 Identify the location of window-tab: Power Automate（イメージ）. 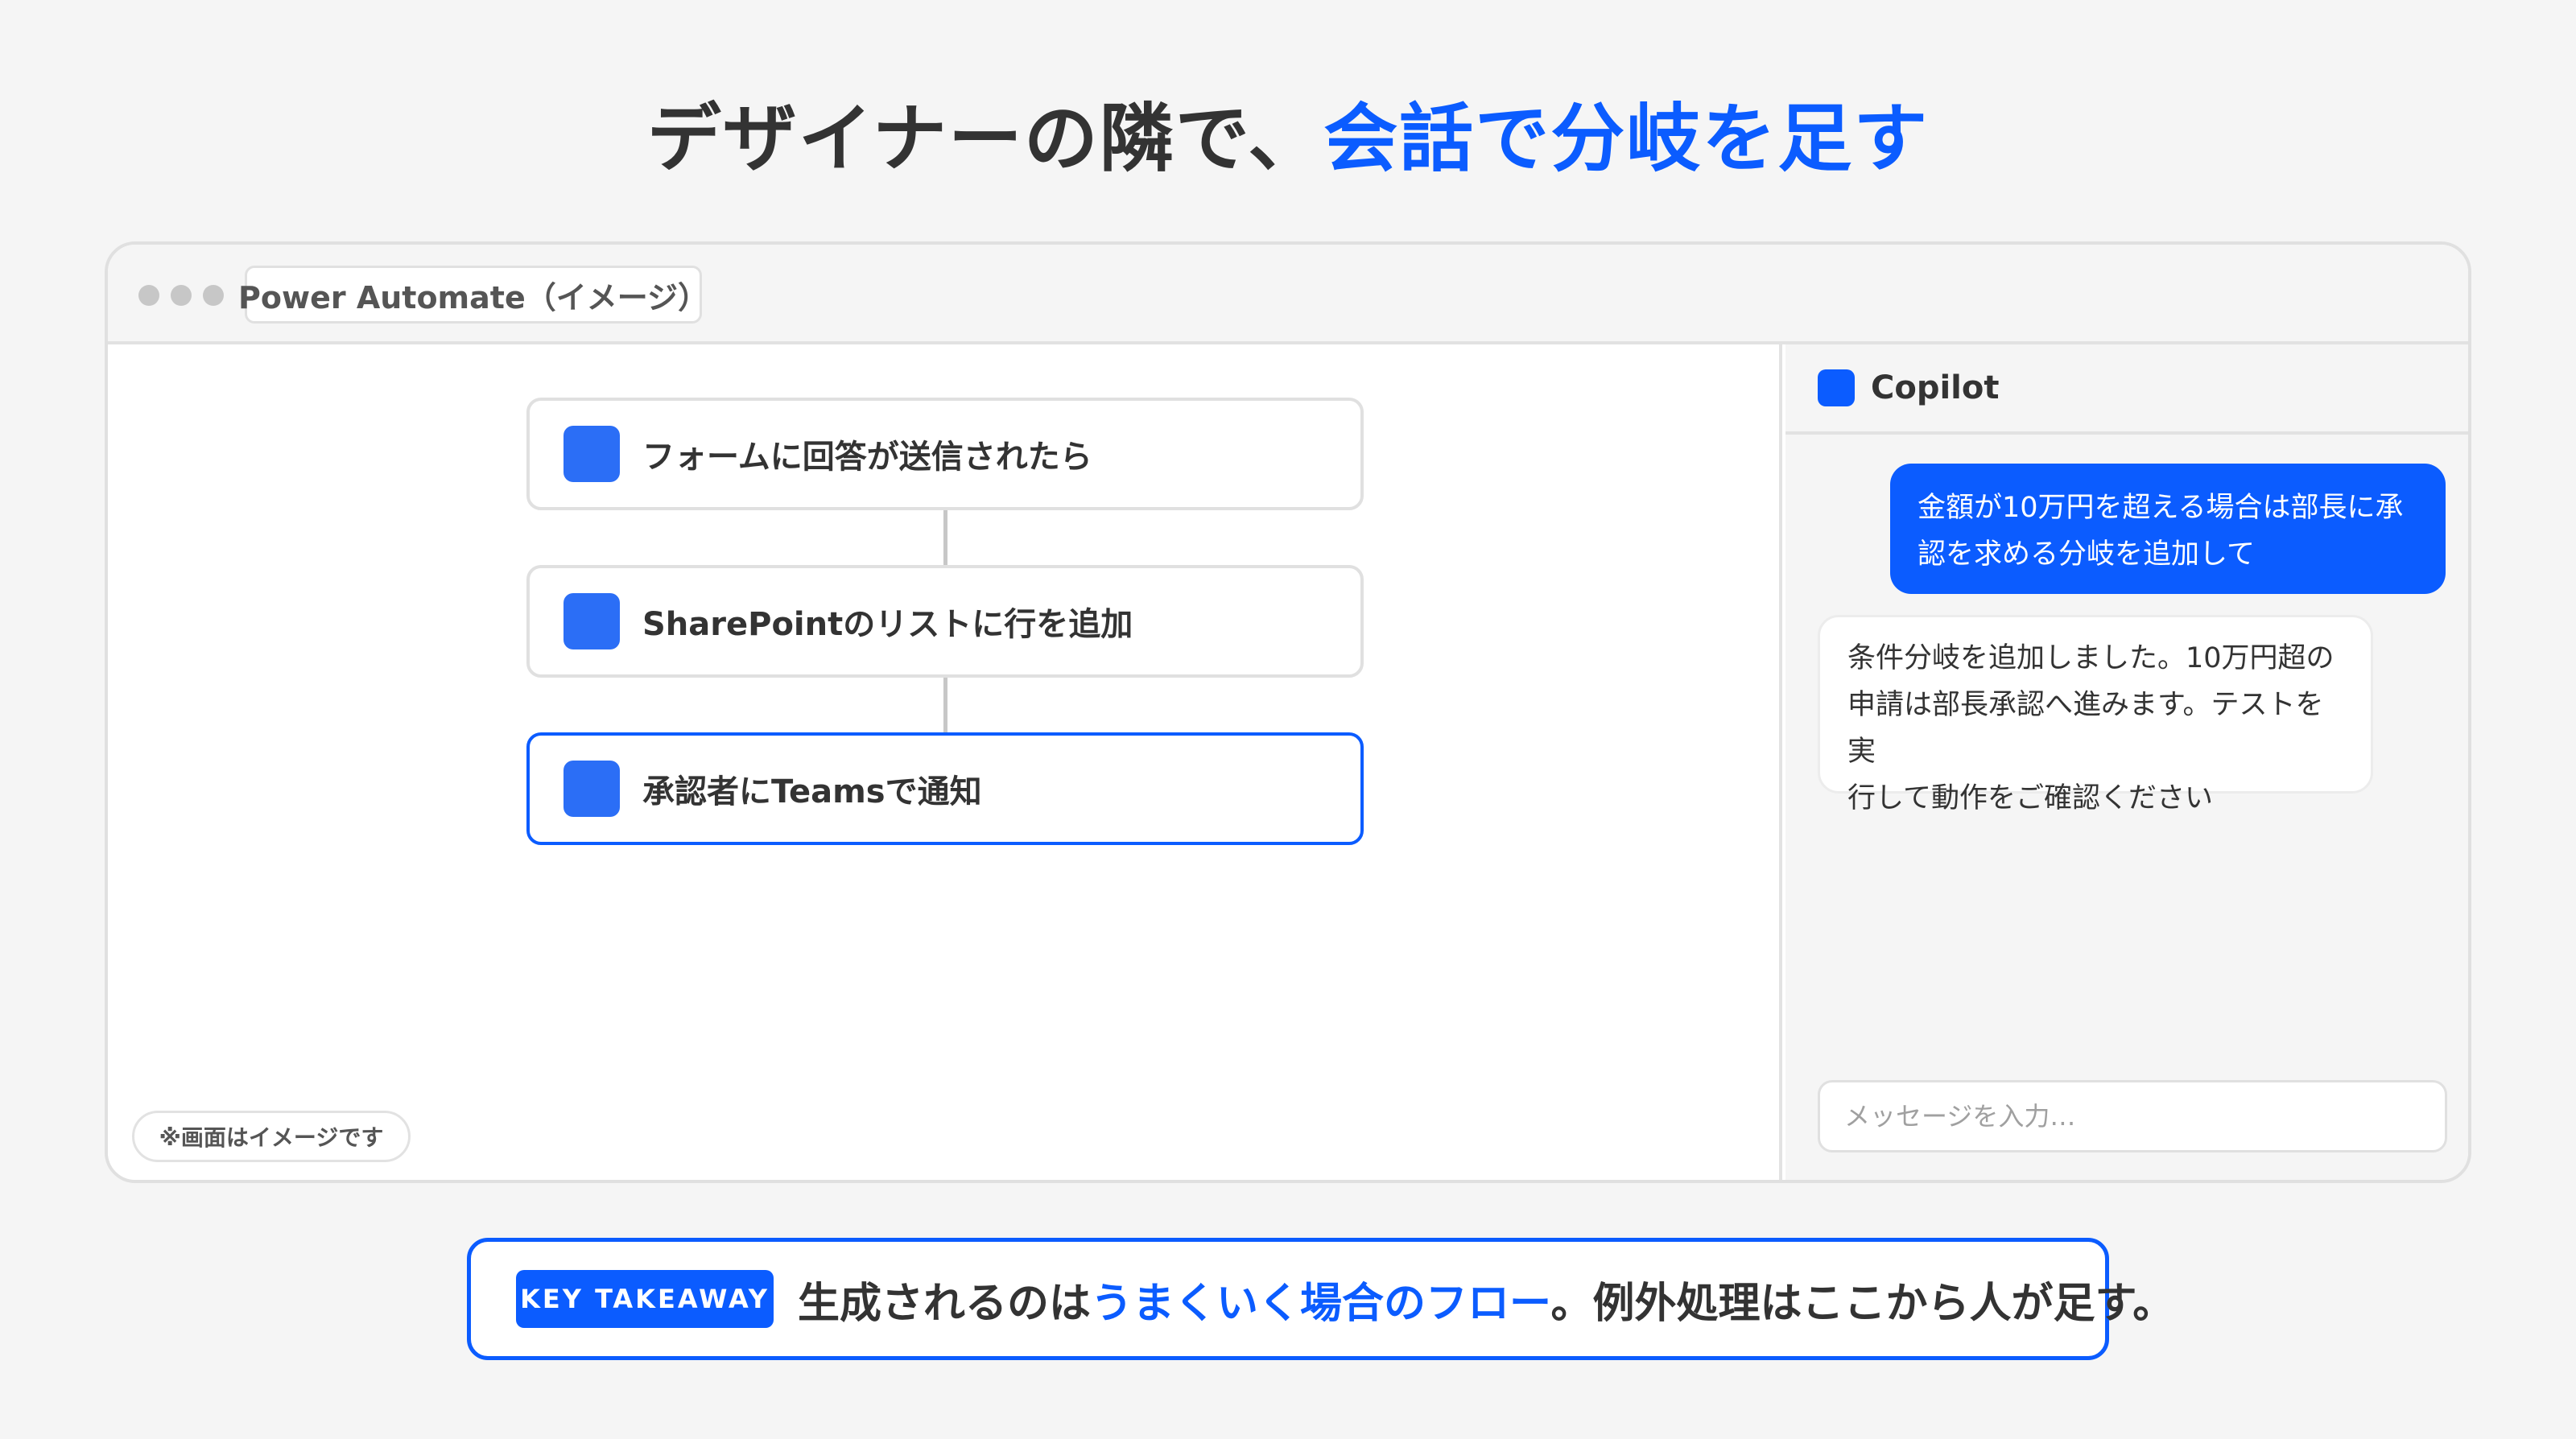
(473, 295).